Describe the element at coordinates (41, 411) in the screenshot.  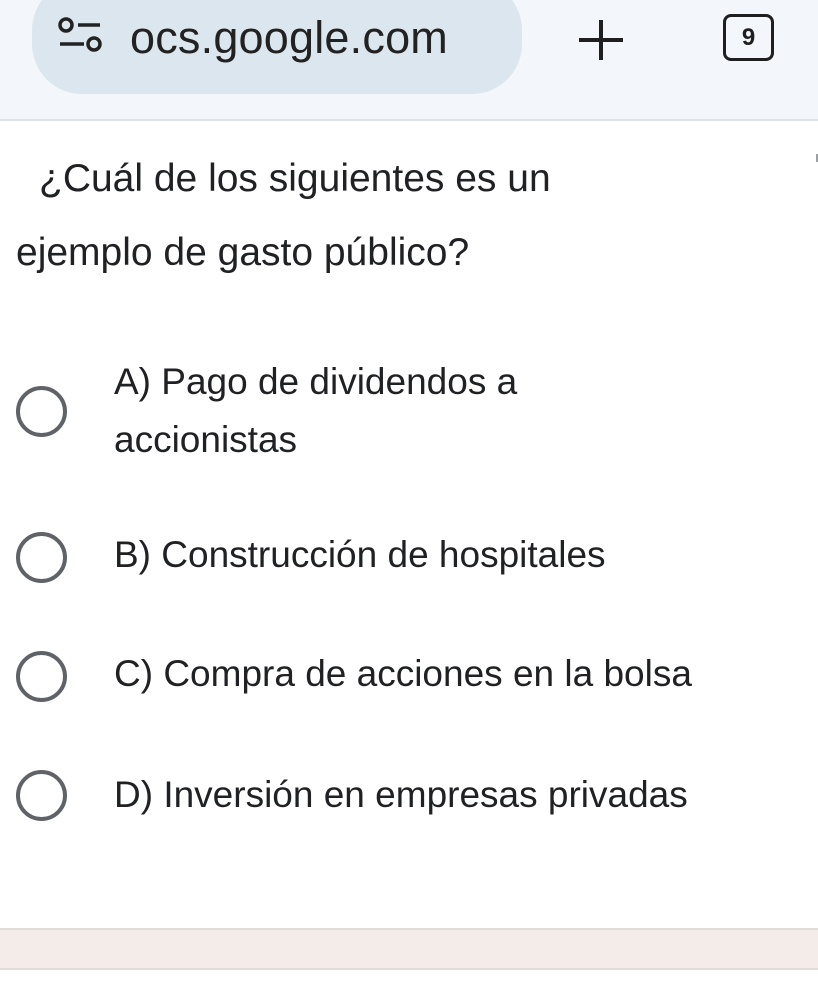
I see `radio-button-a` at that location.